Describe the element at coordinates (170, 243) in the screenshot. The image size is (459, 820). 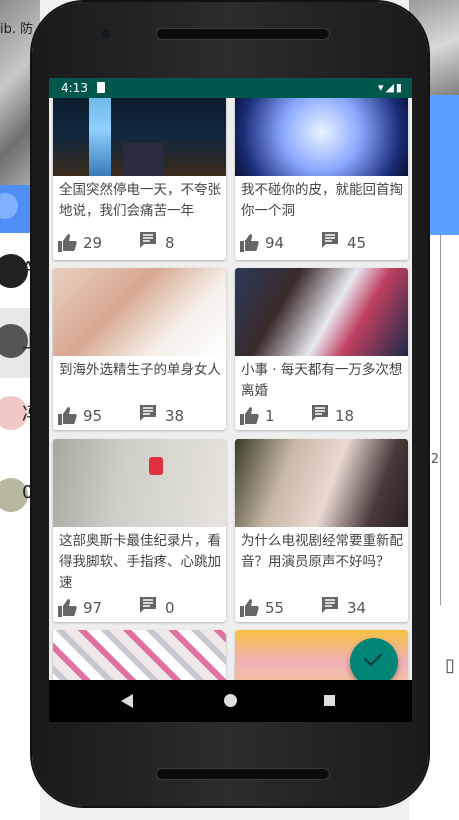
I see `comment-count: 8` at that location.